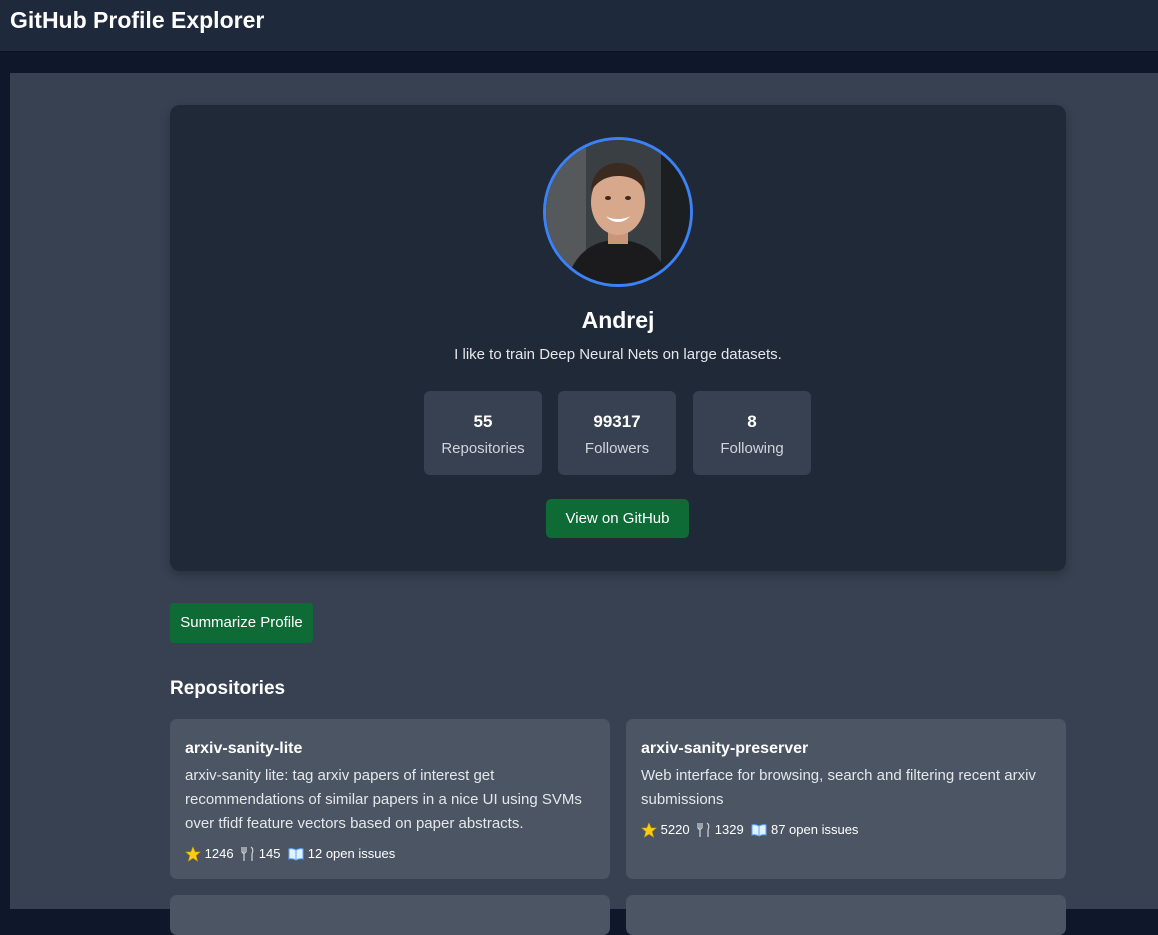 The width and height of the screenshot is (1158, 935). What do you see at coordinates (617, 421) in the screenshot?
I see `stat-value: 99317` at bounding box center [617, 421].